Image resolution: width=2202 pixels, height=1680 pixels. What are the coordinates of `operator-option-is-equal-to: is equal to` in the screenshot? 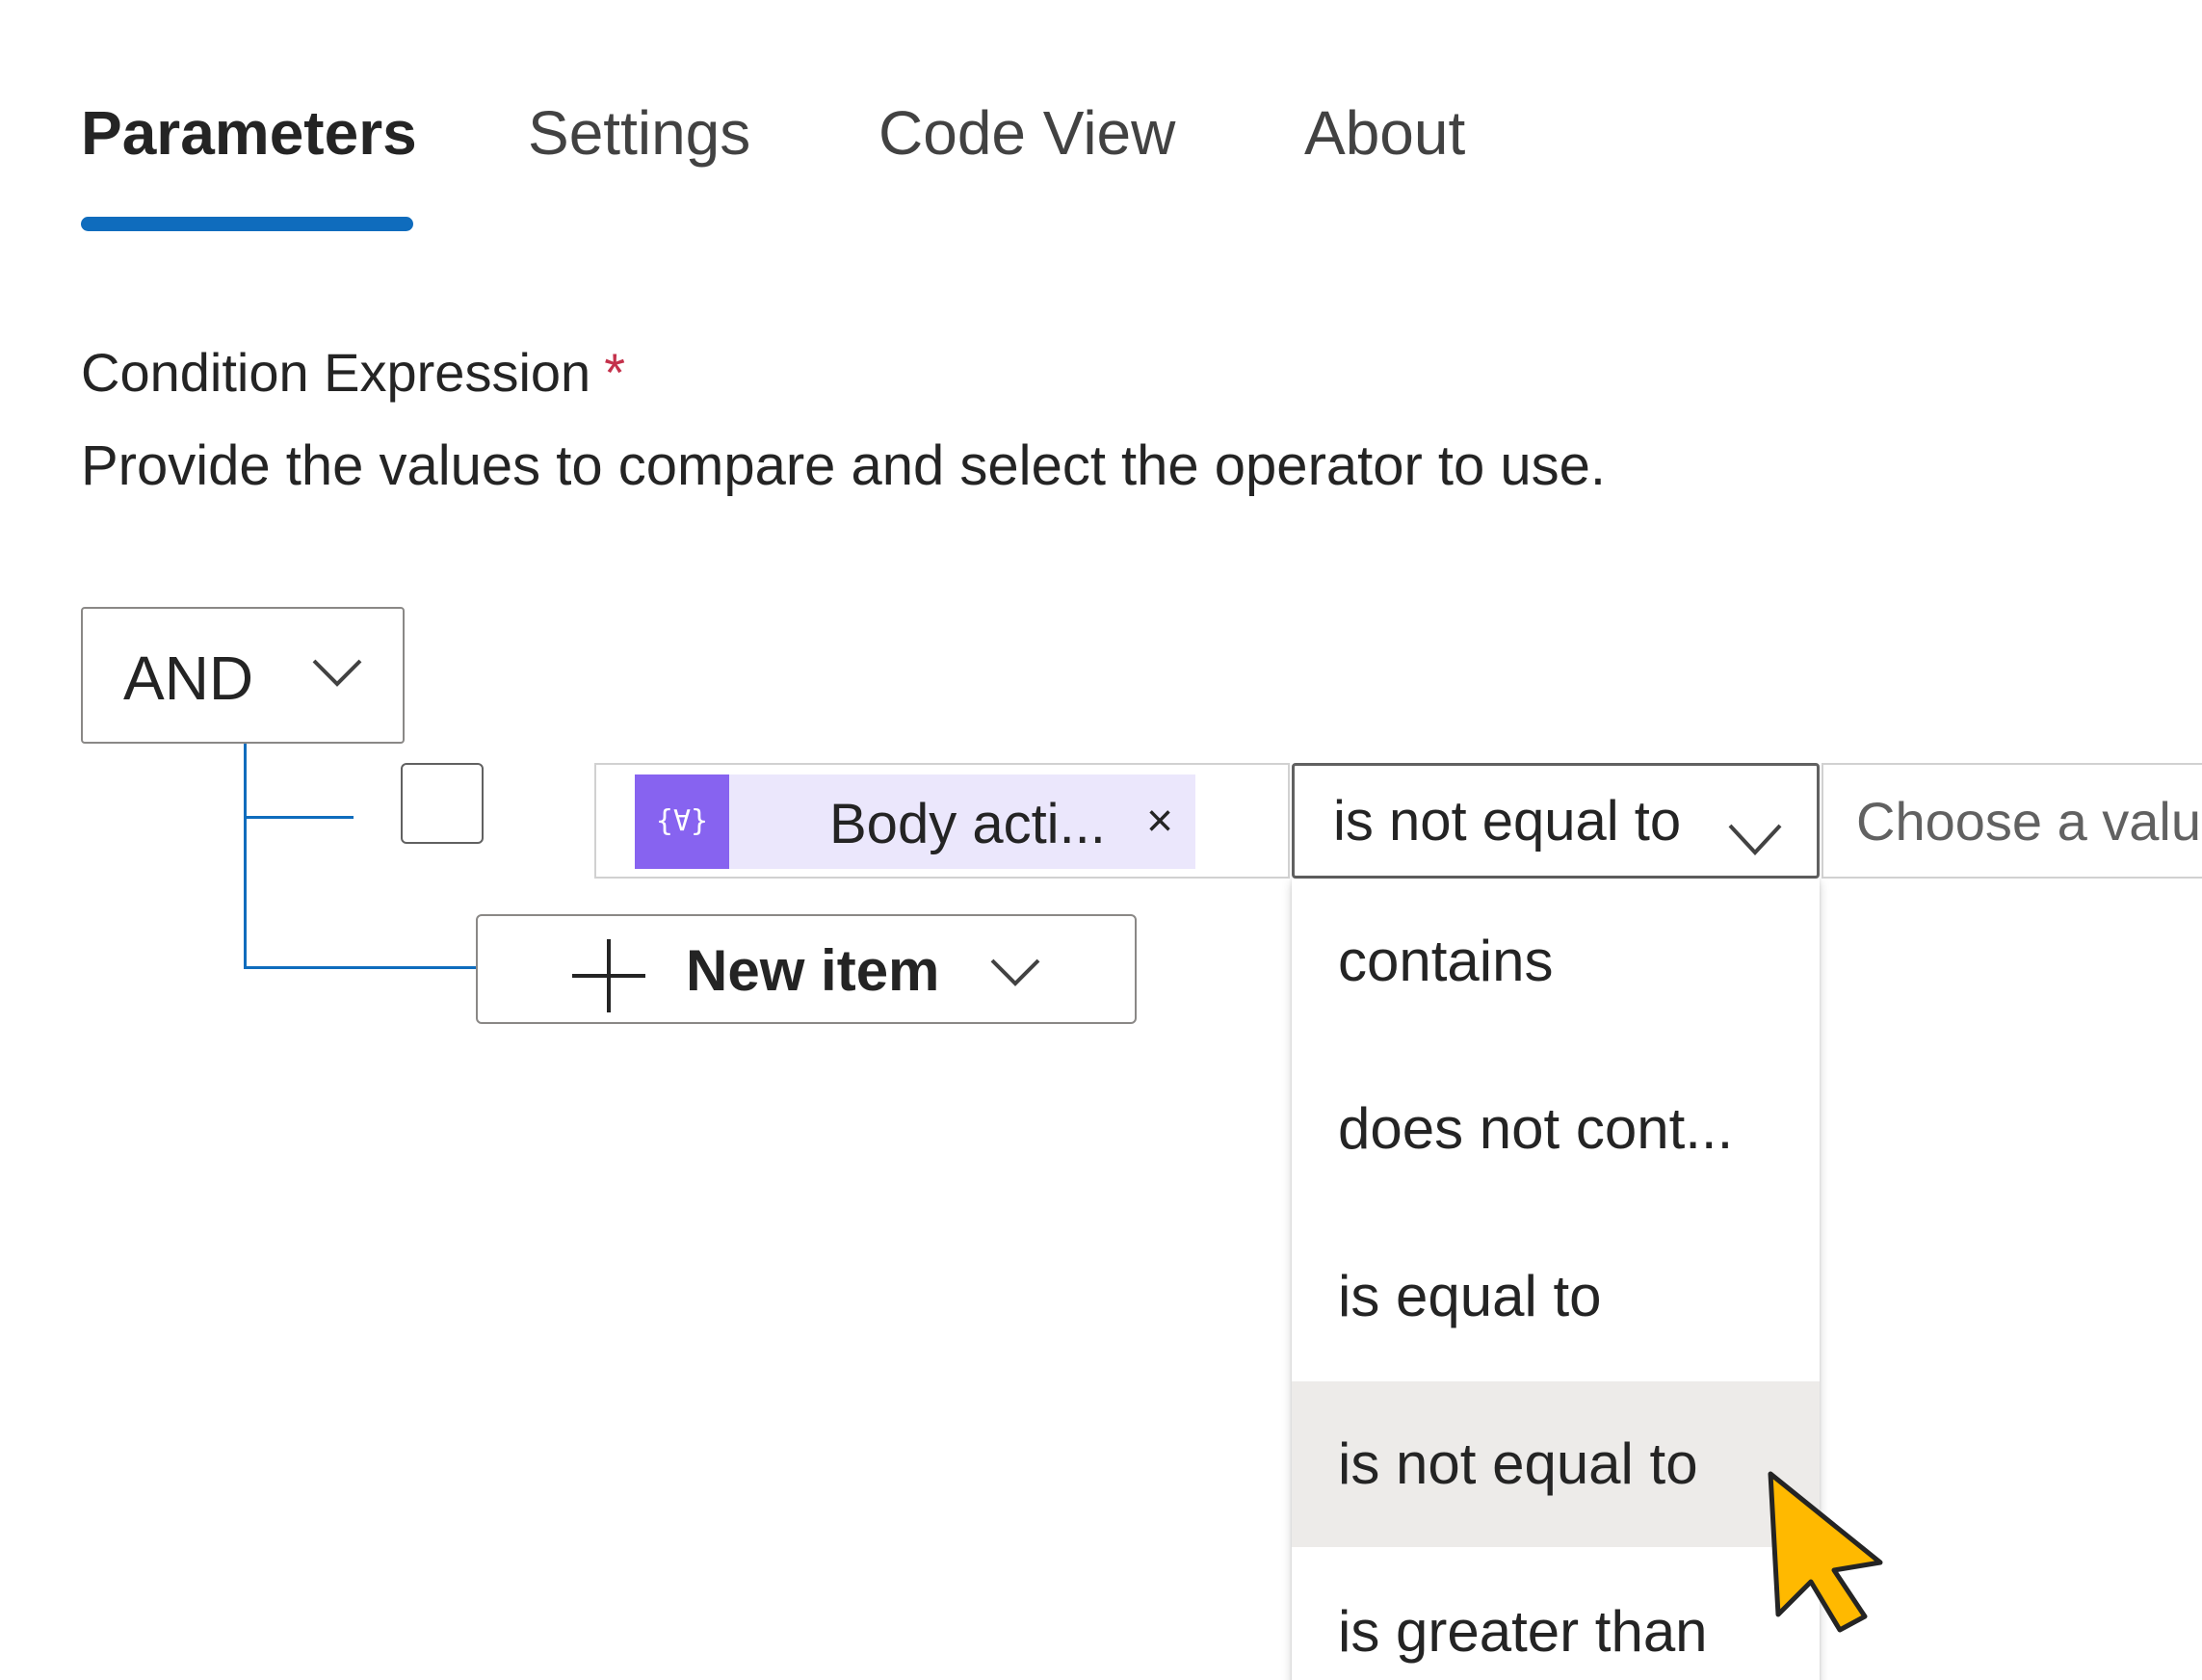 It's located at (1556, 1296).